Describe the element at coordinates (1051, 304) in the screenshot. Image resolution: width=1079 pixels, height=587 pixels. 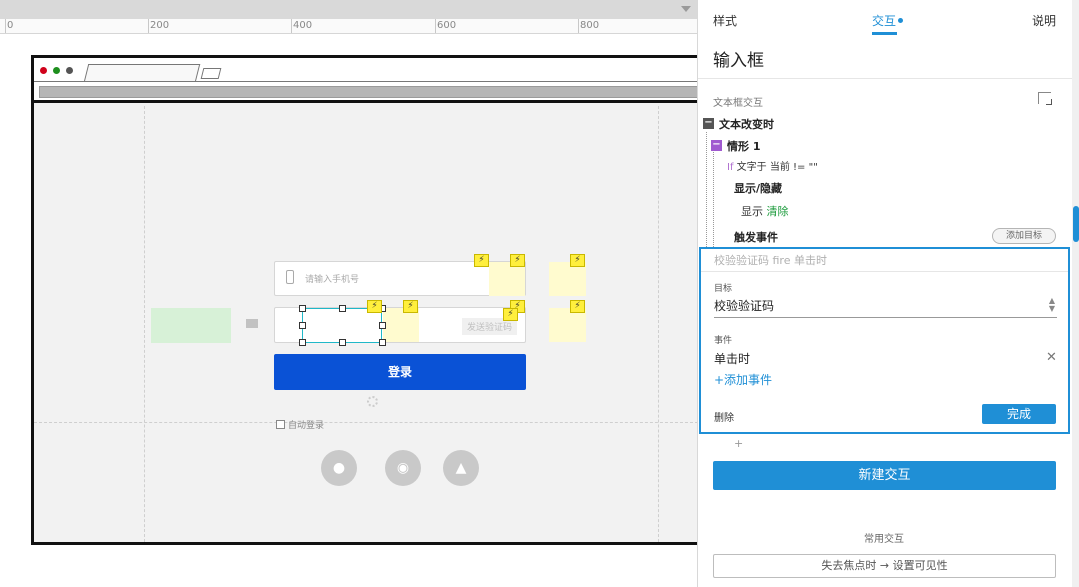
I see `select-arrows-icon: ▲ ▼` at that location.